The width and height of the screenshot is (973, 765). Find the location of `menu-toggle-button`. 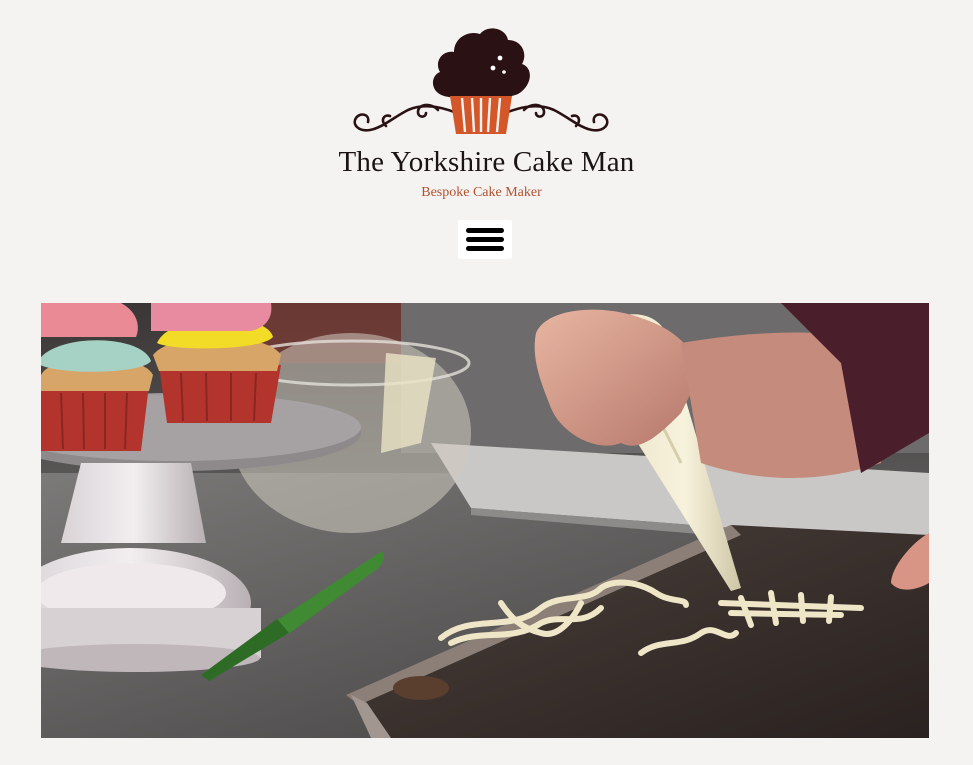

menu-toggle-button is located at coordinates (485, 239).